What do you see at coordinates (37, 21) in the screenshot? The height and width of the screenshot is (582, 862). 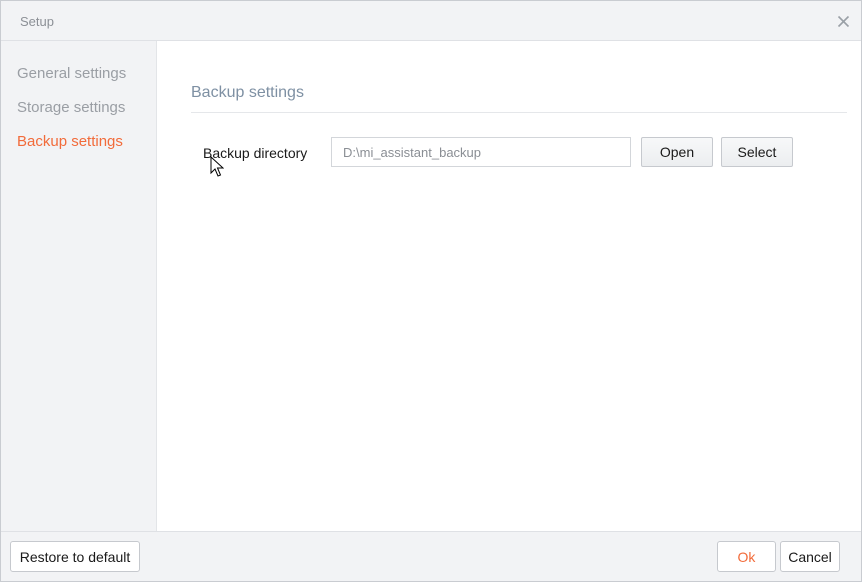 I see `dialog-title: Setup` at bounding box center [37, 21].